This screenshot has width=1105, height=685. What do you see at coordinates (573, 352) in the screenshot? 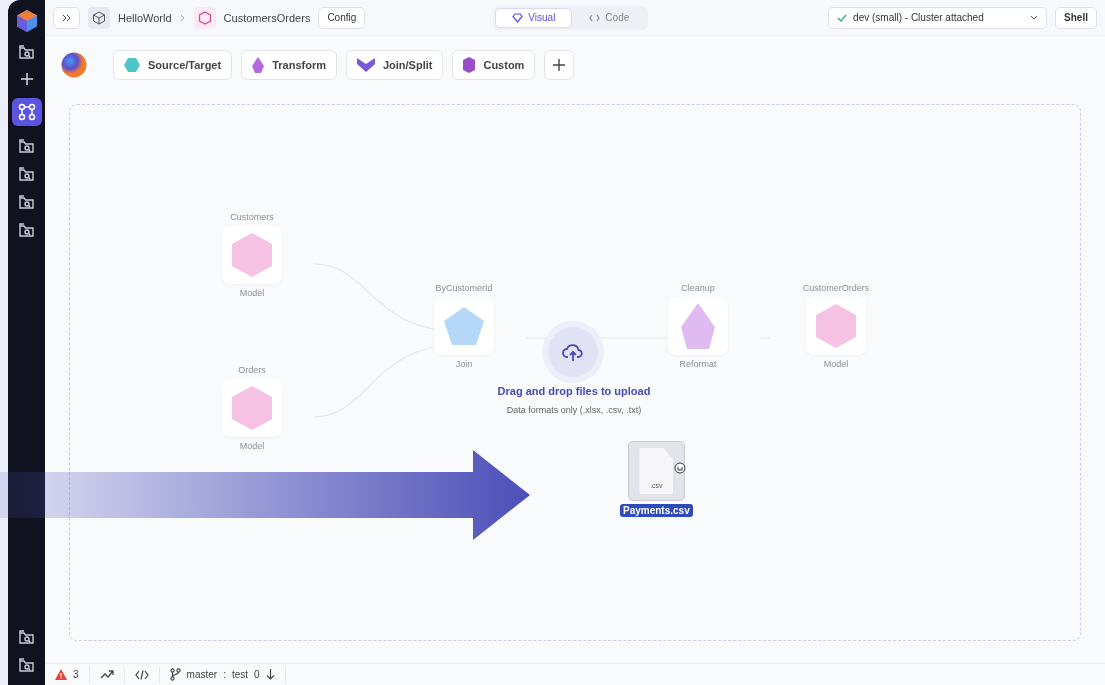
I see `cloud-upload-icon` at bounding box center [573, 352].